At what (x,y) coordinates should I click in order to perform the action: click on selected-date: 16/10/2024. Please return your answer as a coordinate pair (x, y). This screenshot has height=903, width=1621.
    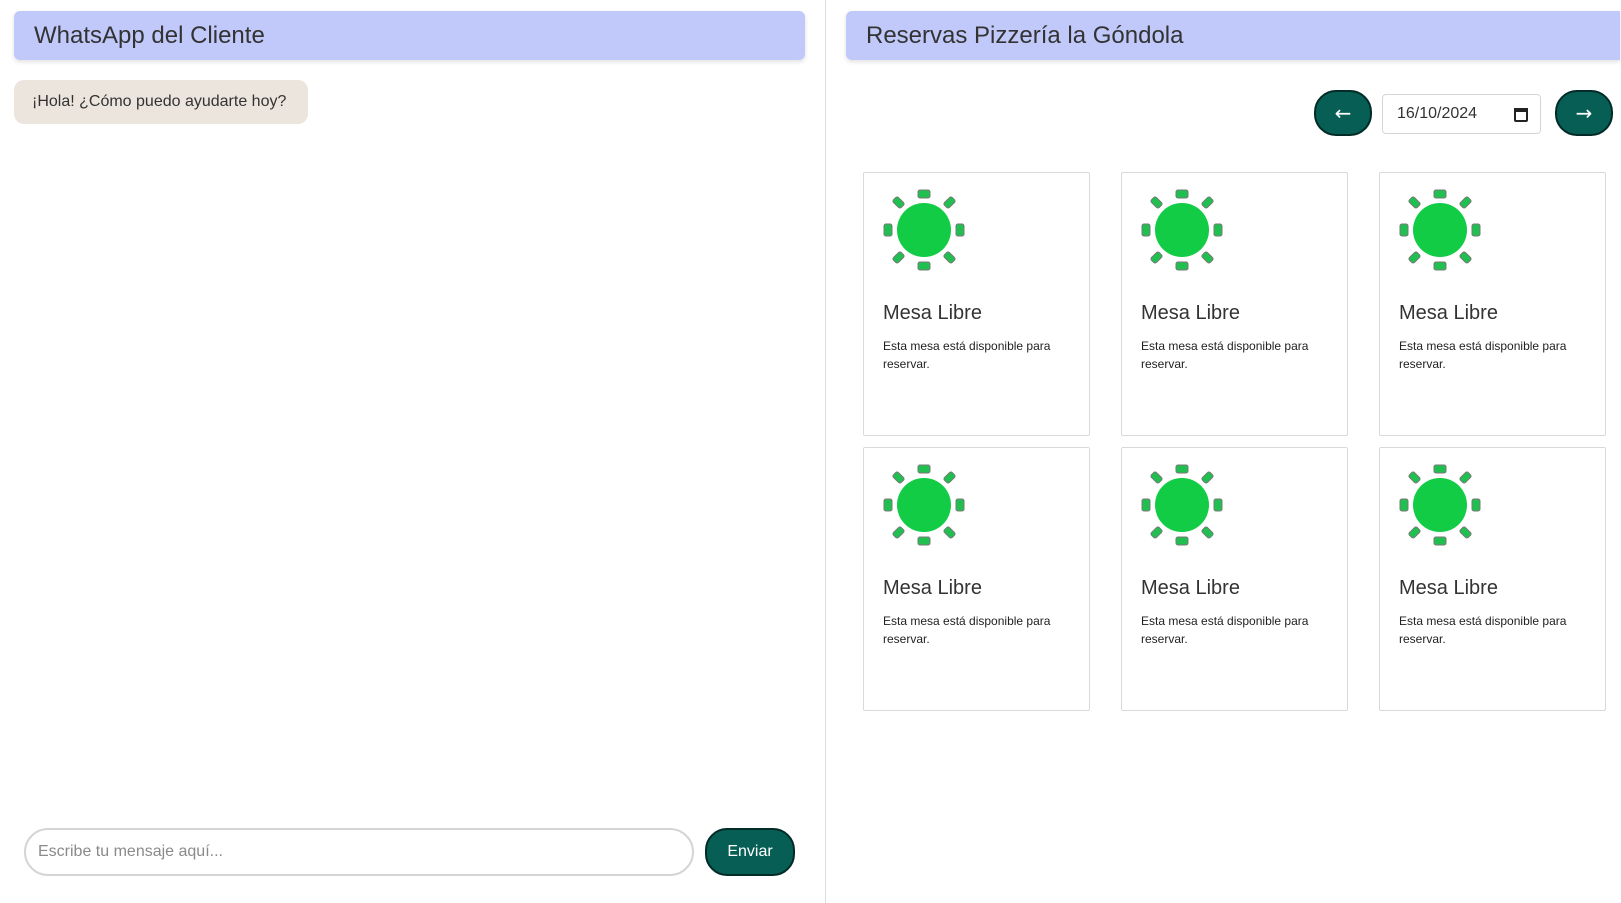
    Looking at the image, I should click on (1437, 113).